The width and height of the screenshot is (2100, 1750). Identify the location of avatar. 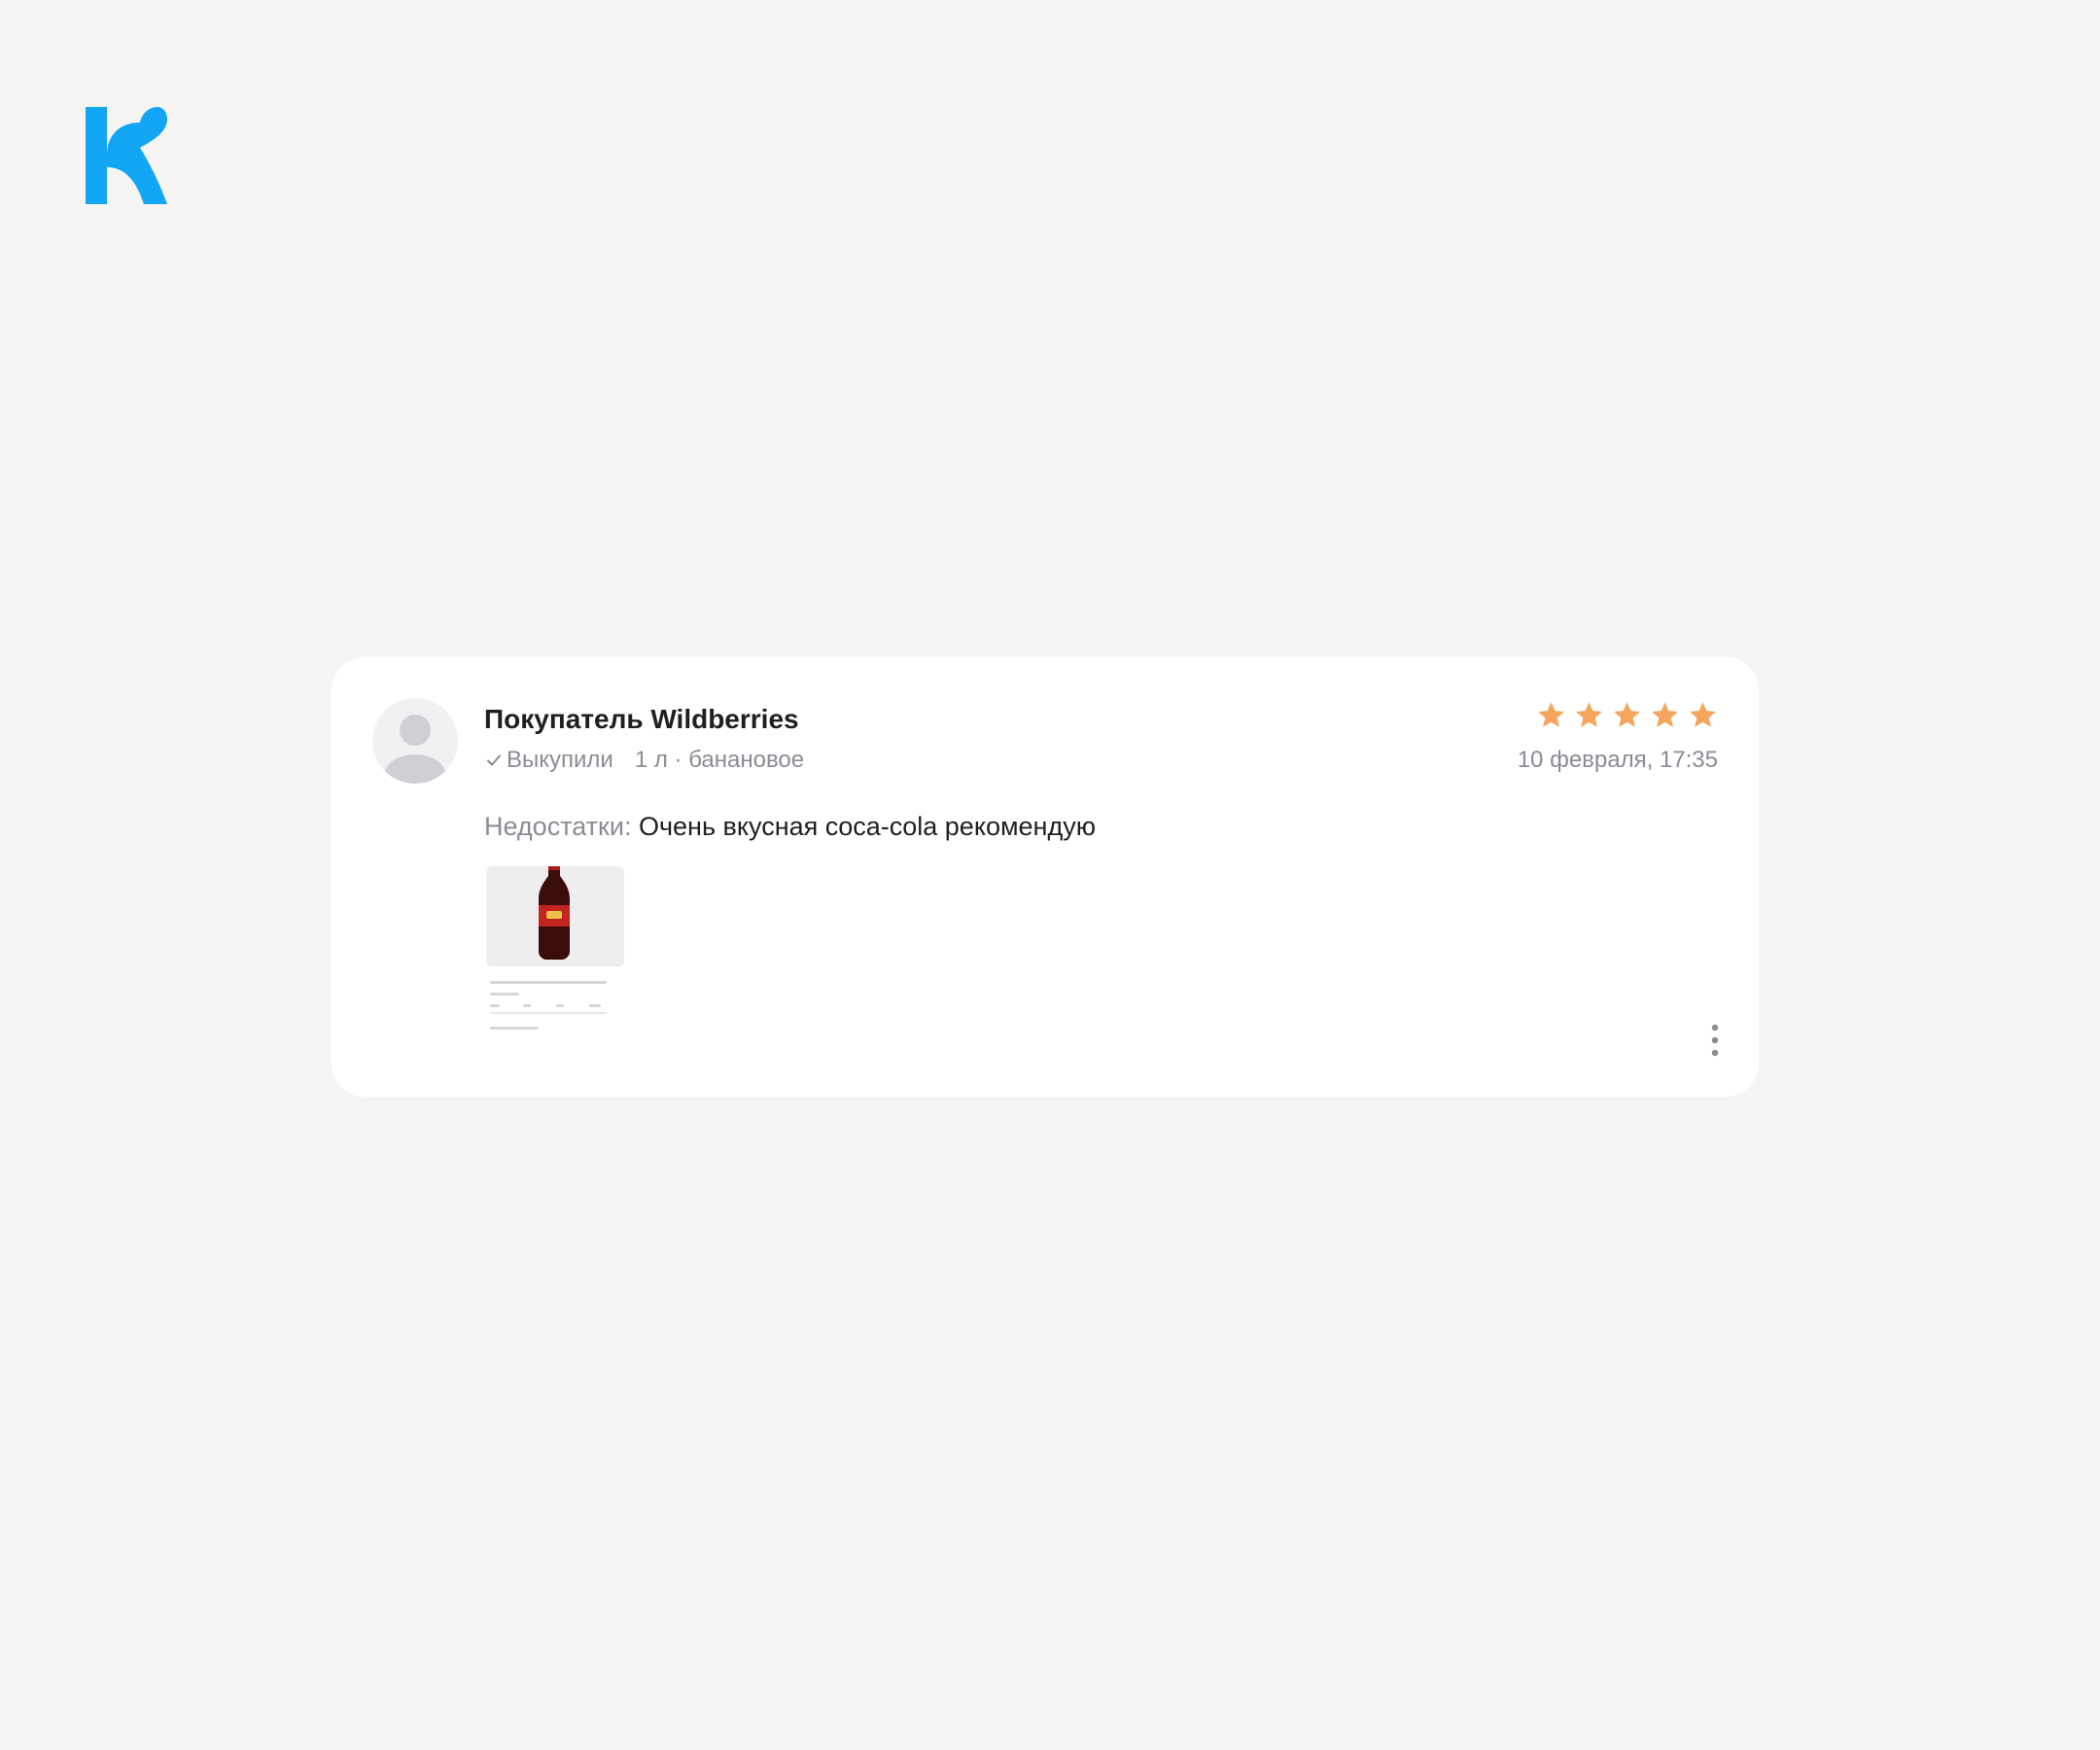
(415, 741).